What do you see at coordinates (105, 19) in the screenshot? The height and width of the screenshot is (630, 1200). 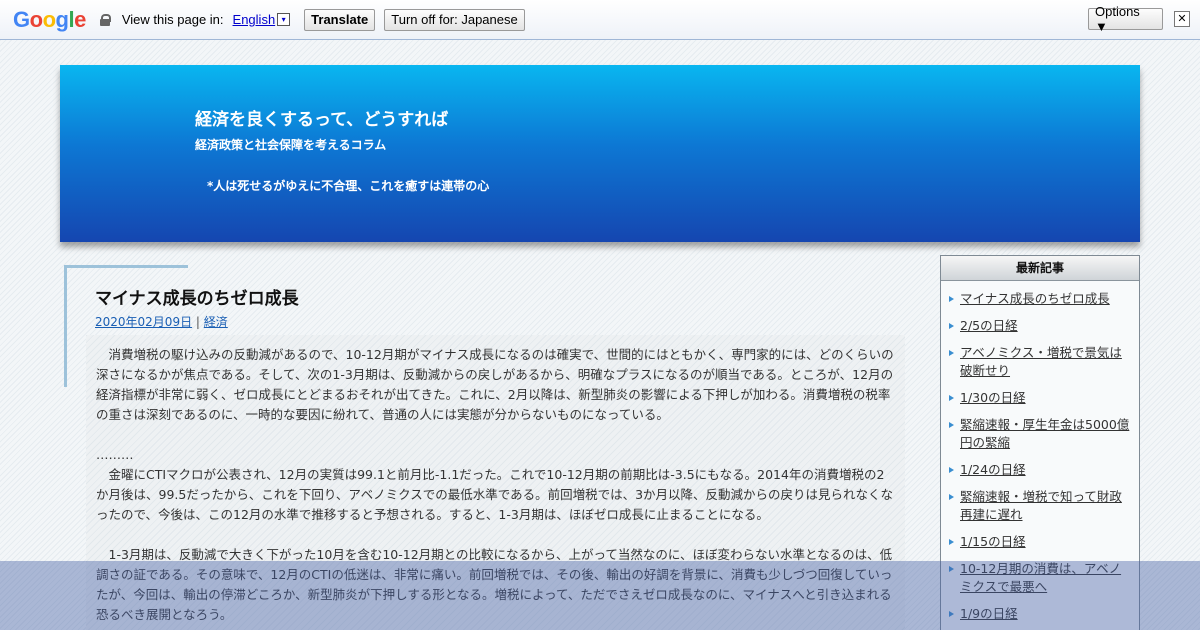 I see `lock-icon` at bounding box center [105, 19].